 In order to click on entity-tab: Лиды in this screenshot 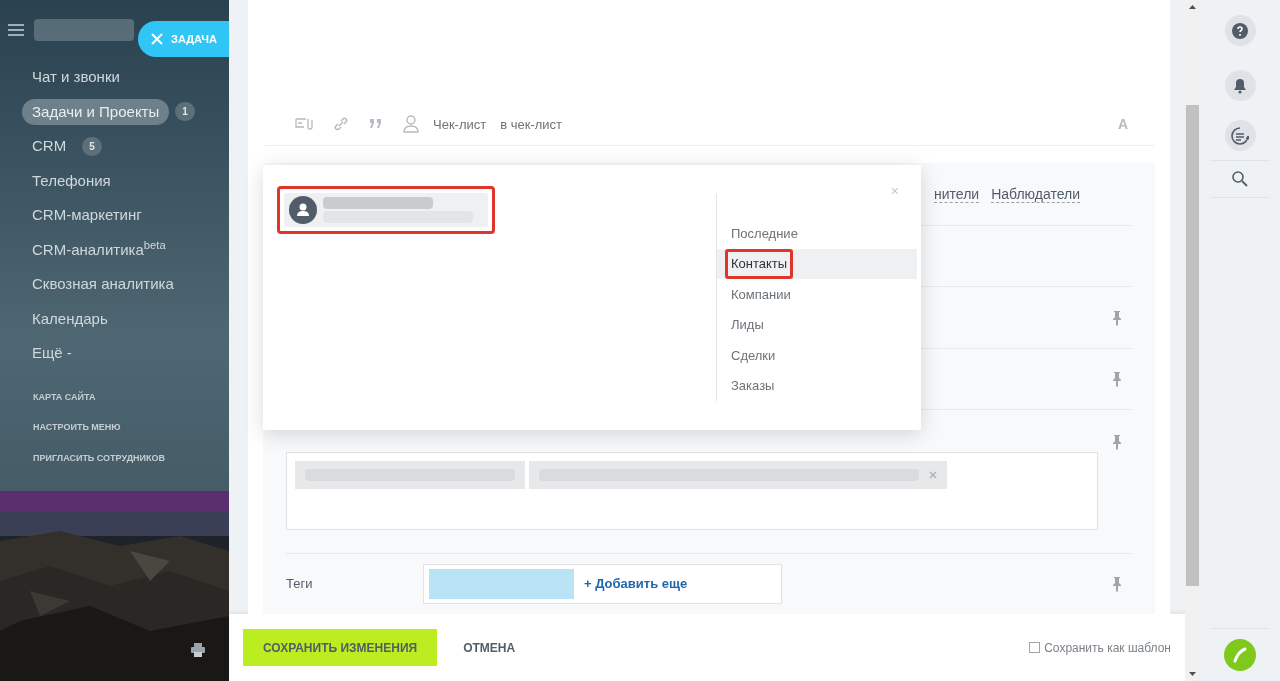, I will do `click(817, 324)`.